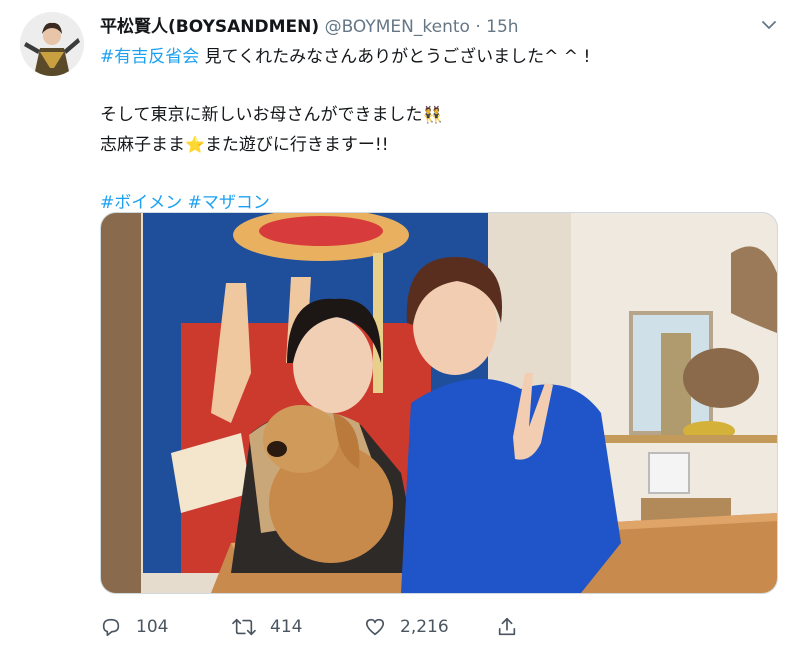  What do you see at coordinates (261, 115) in the screenshot?
I see `tweet-line-2-text: そして東京に新しいお母さんができました` at bounding box center [261, 115].